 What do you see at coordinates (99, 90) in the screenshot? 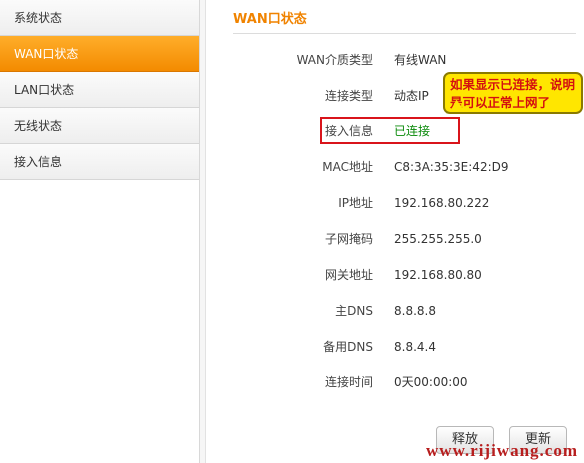
I see `sidebar-item-lan-status: LAN口状态` at bounding box center [99, 90].